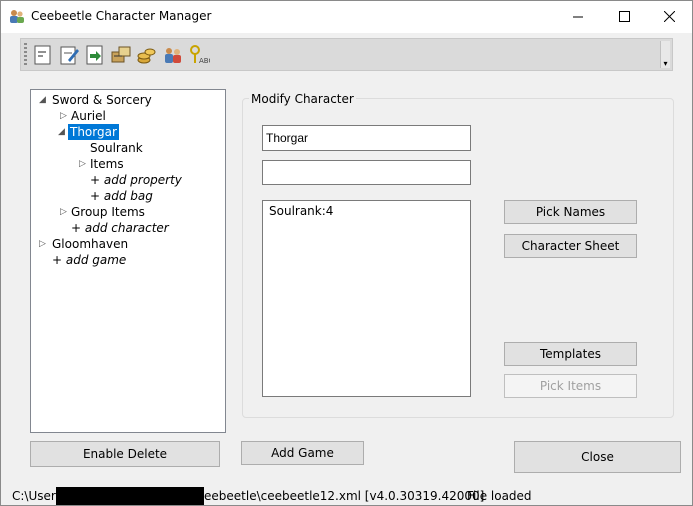  What do you see at coordinates (346, 17) in the screenshot?
I see `title-bar: Ceebeetle Character Manager` at bounding box center [346, 17].